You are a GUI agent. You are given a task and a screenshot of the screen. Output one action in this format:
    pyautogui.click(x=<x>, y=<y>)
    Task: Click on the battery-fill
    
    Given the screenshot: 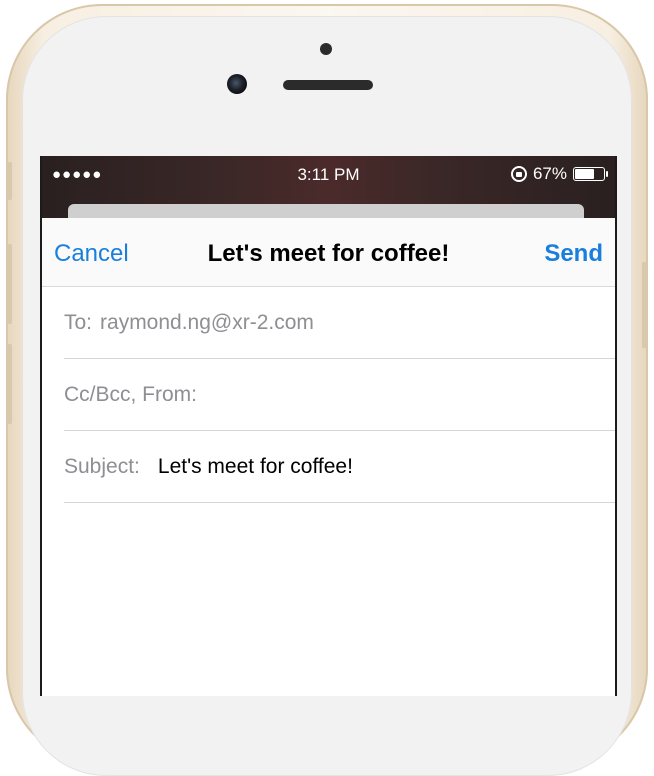 What is the action you would take?
    pyautogui.click(x=584, y=174)
    